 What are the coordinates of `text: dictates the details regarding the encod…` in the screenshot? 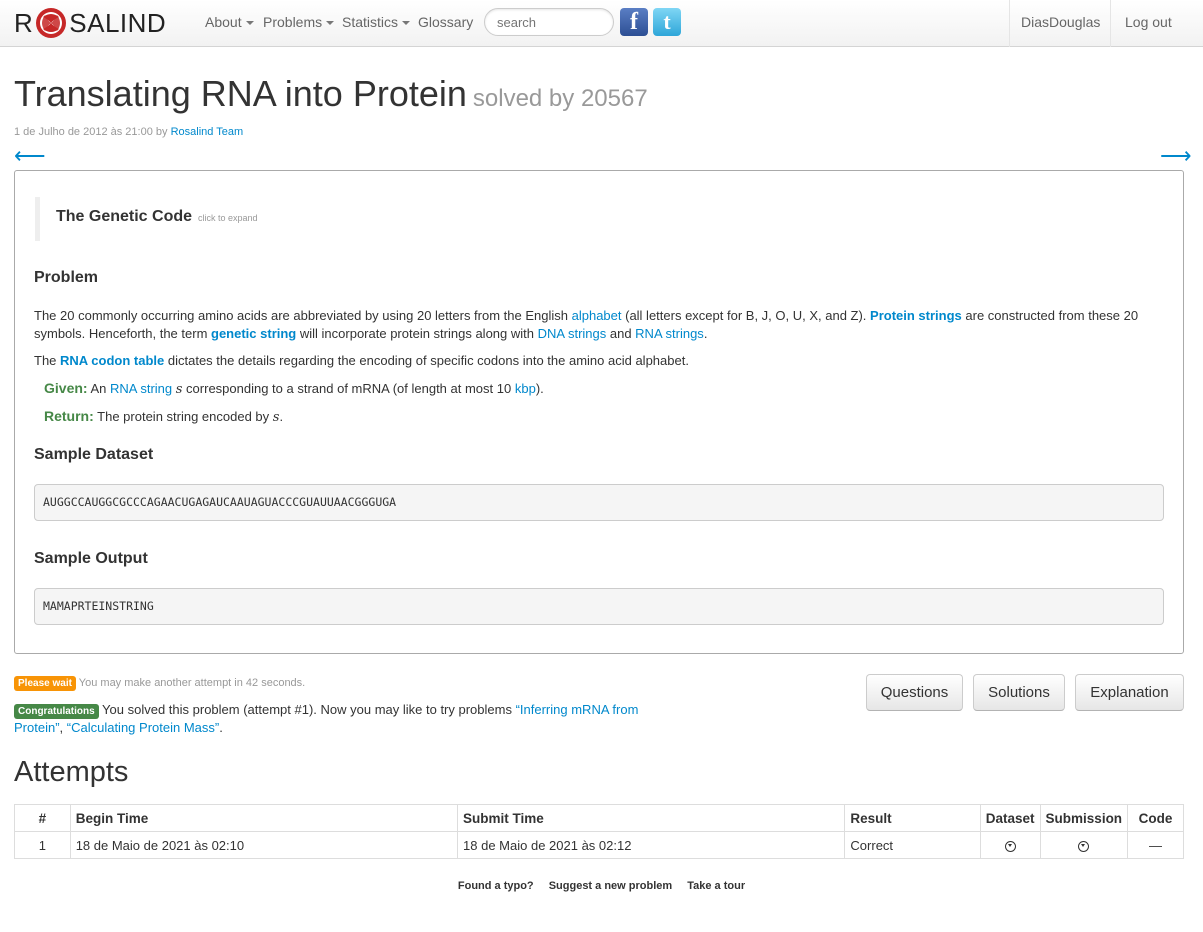 It's located at (426, 360).